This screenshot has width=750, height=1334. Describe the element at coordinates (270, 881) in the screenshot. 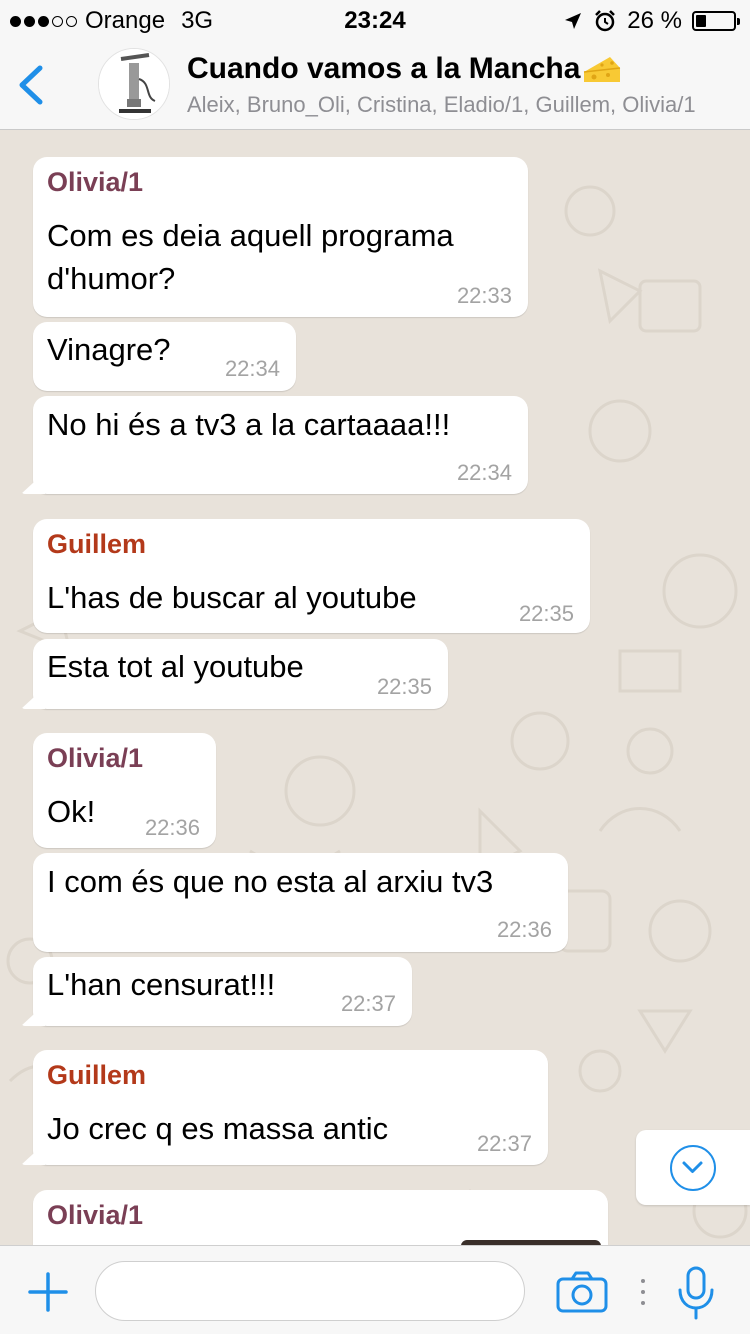

I see `message-text: I com és que no esta al arxiu tv3` at that location.